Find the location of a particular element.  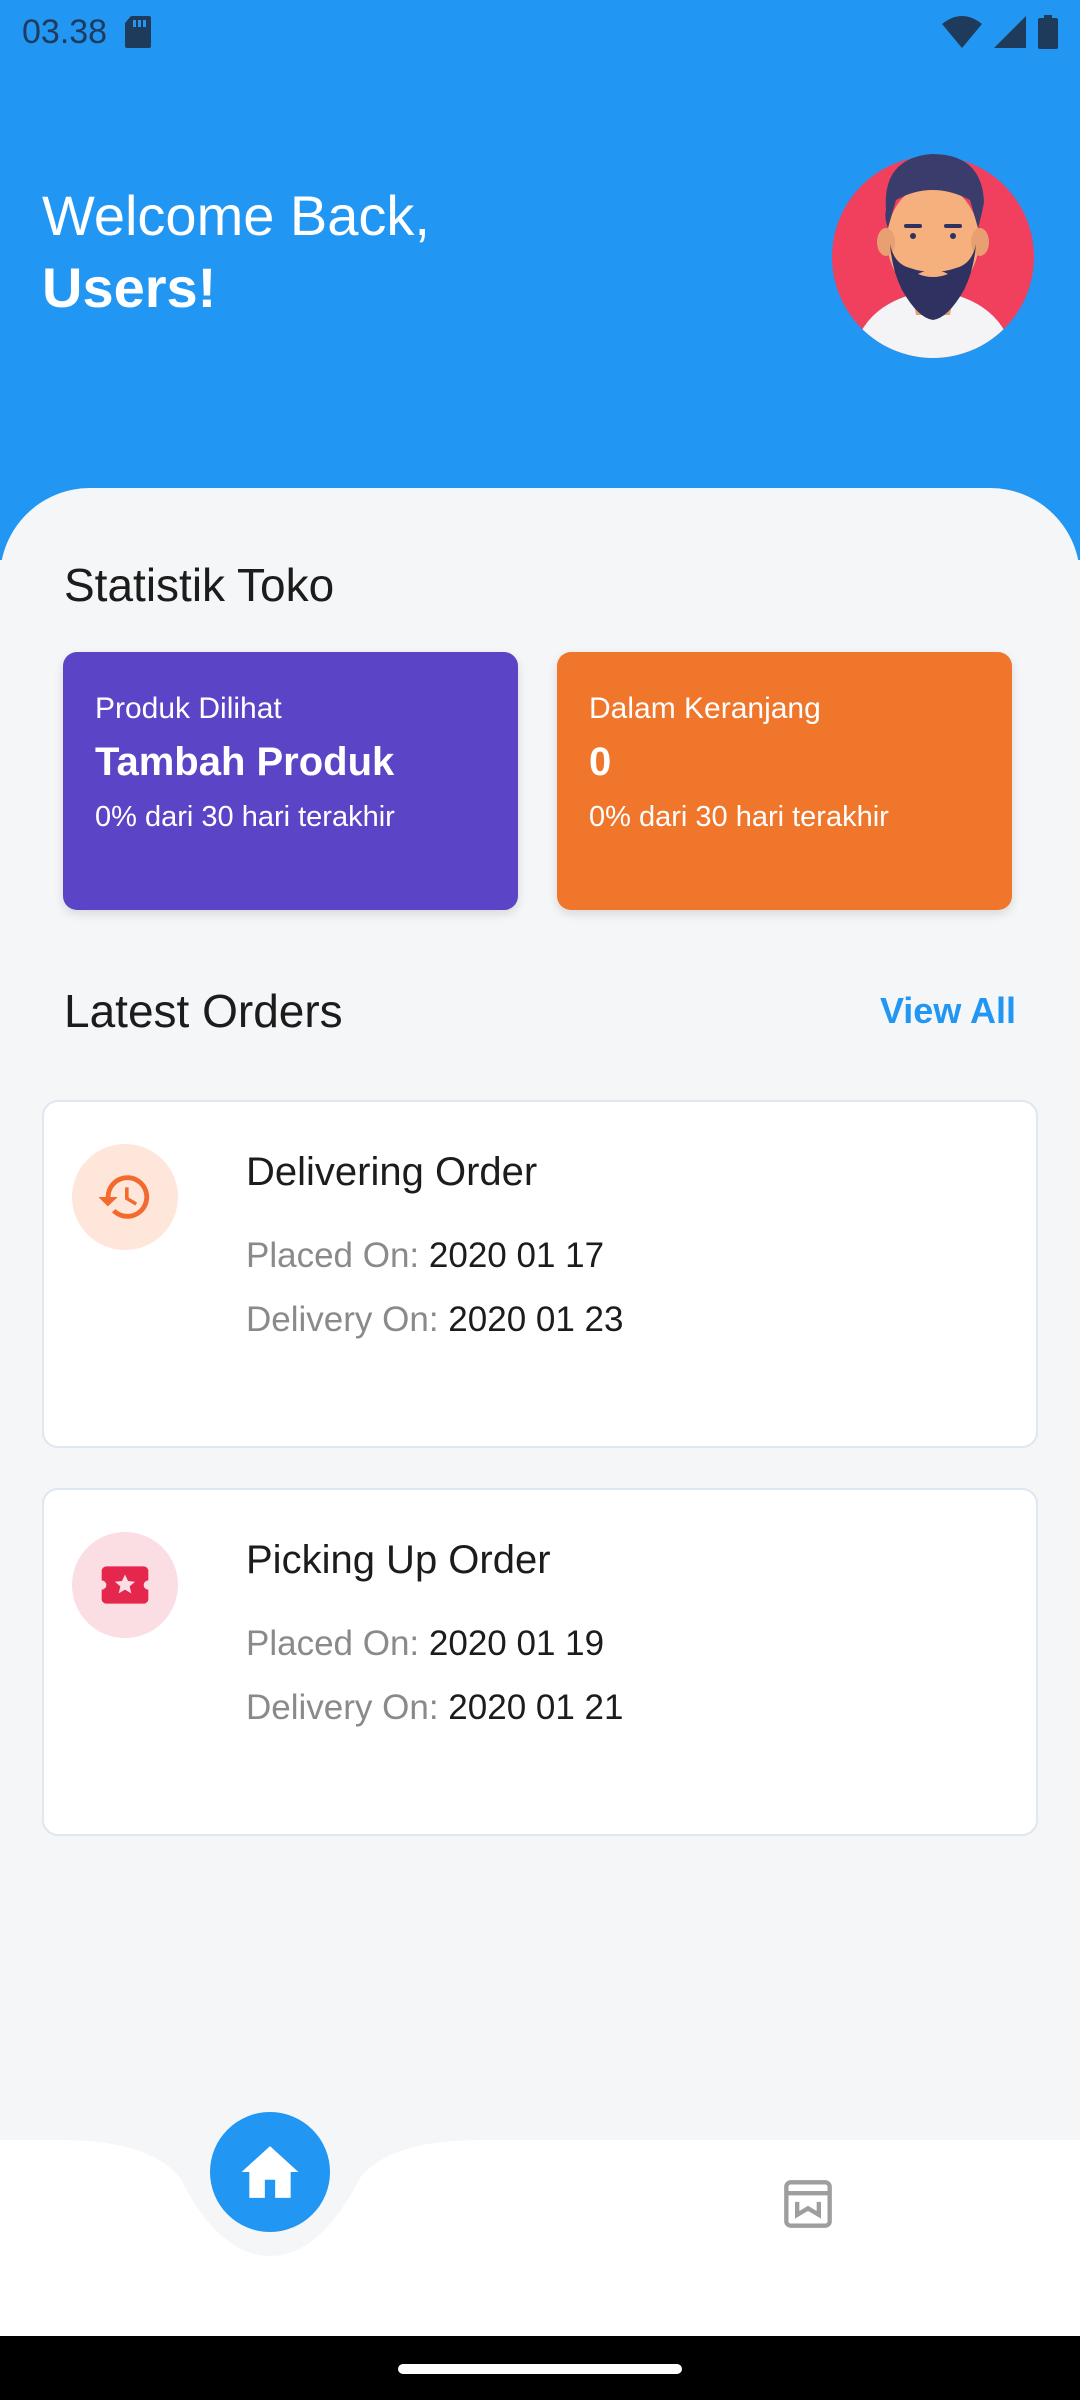

welcome-text: Welcome Back, Users! is located at coordinates (236, 252).